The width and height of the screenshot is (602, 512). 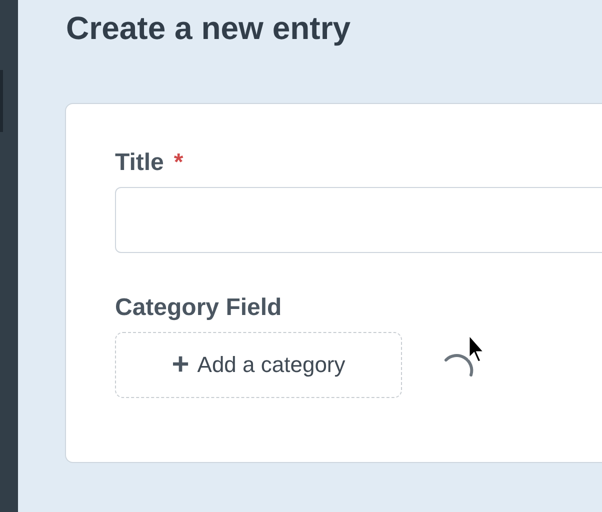 What do you see at coordinates (139, 163) in the screenshot?
I see `field-label: Title` at bounding box center [139, 163].